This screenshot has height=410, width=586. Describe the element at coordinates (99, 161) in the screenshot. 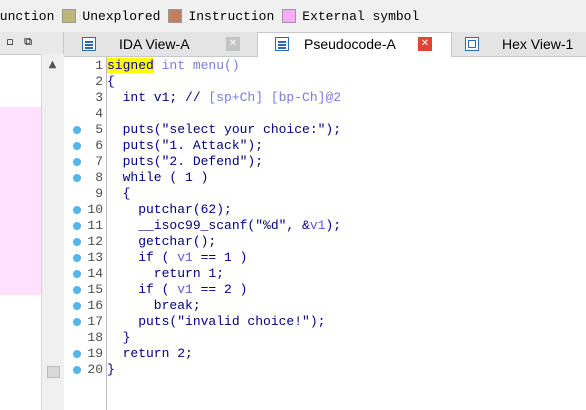

I see `line-number: 7` at that location.